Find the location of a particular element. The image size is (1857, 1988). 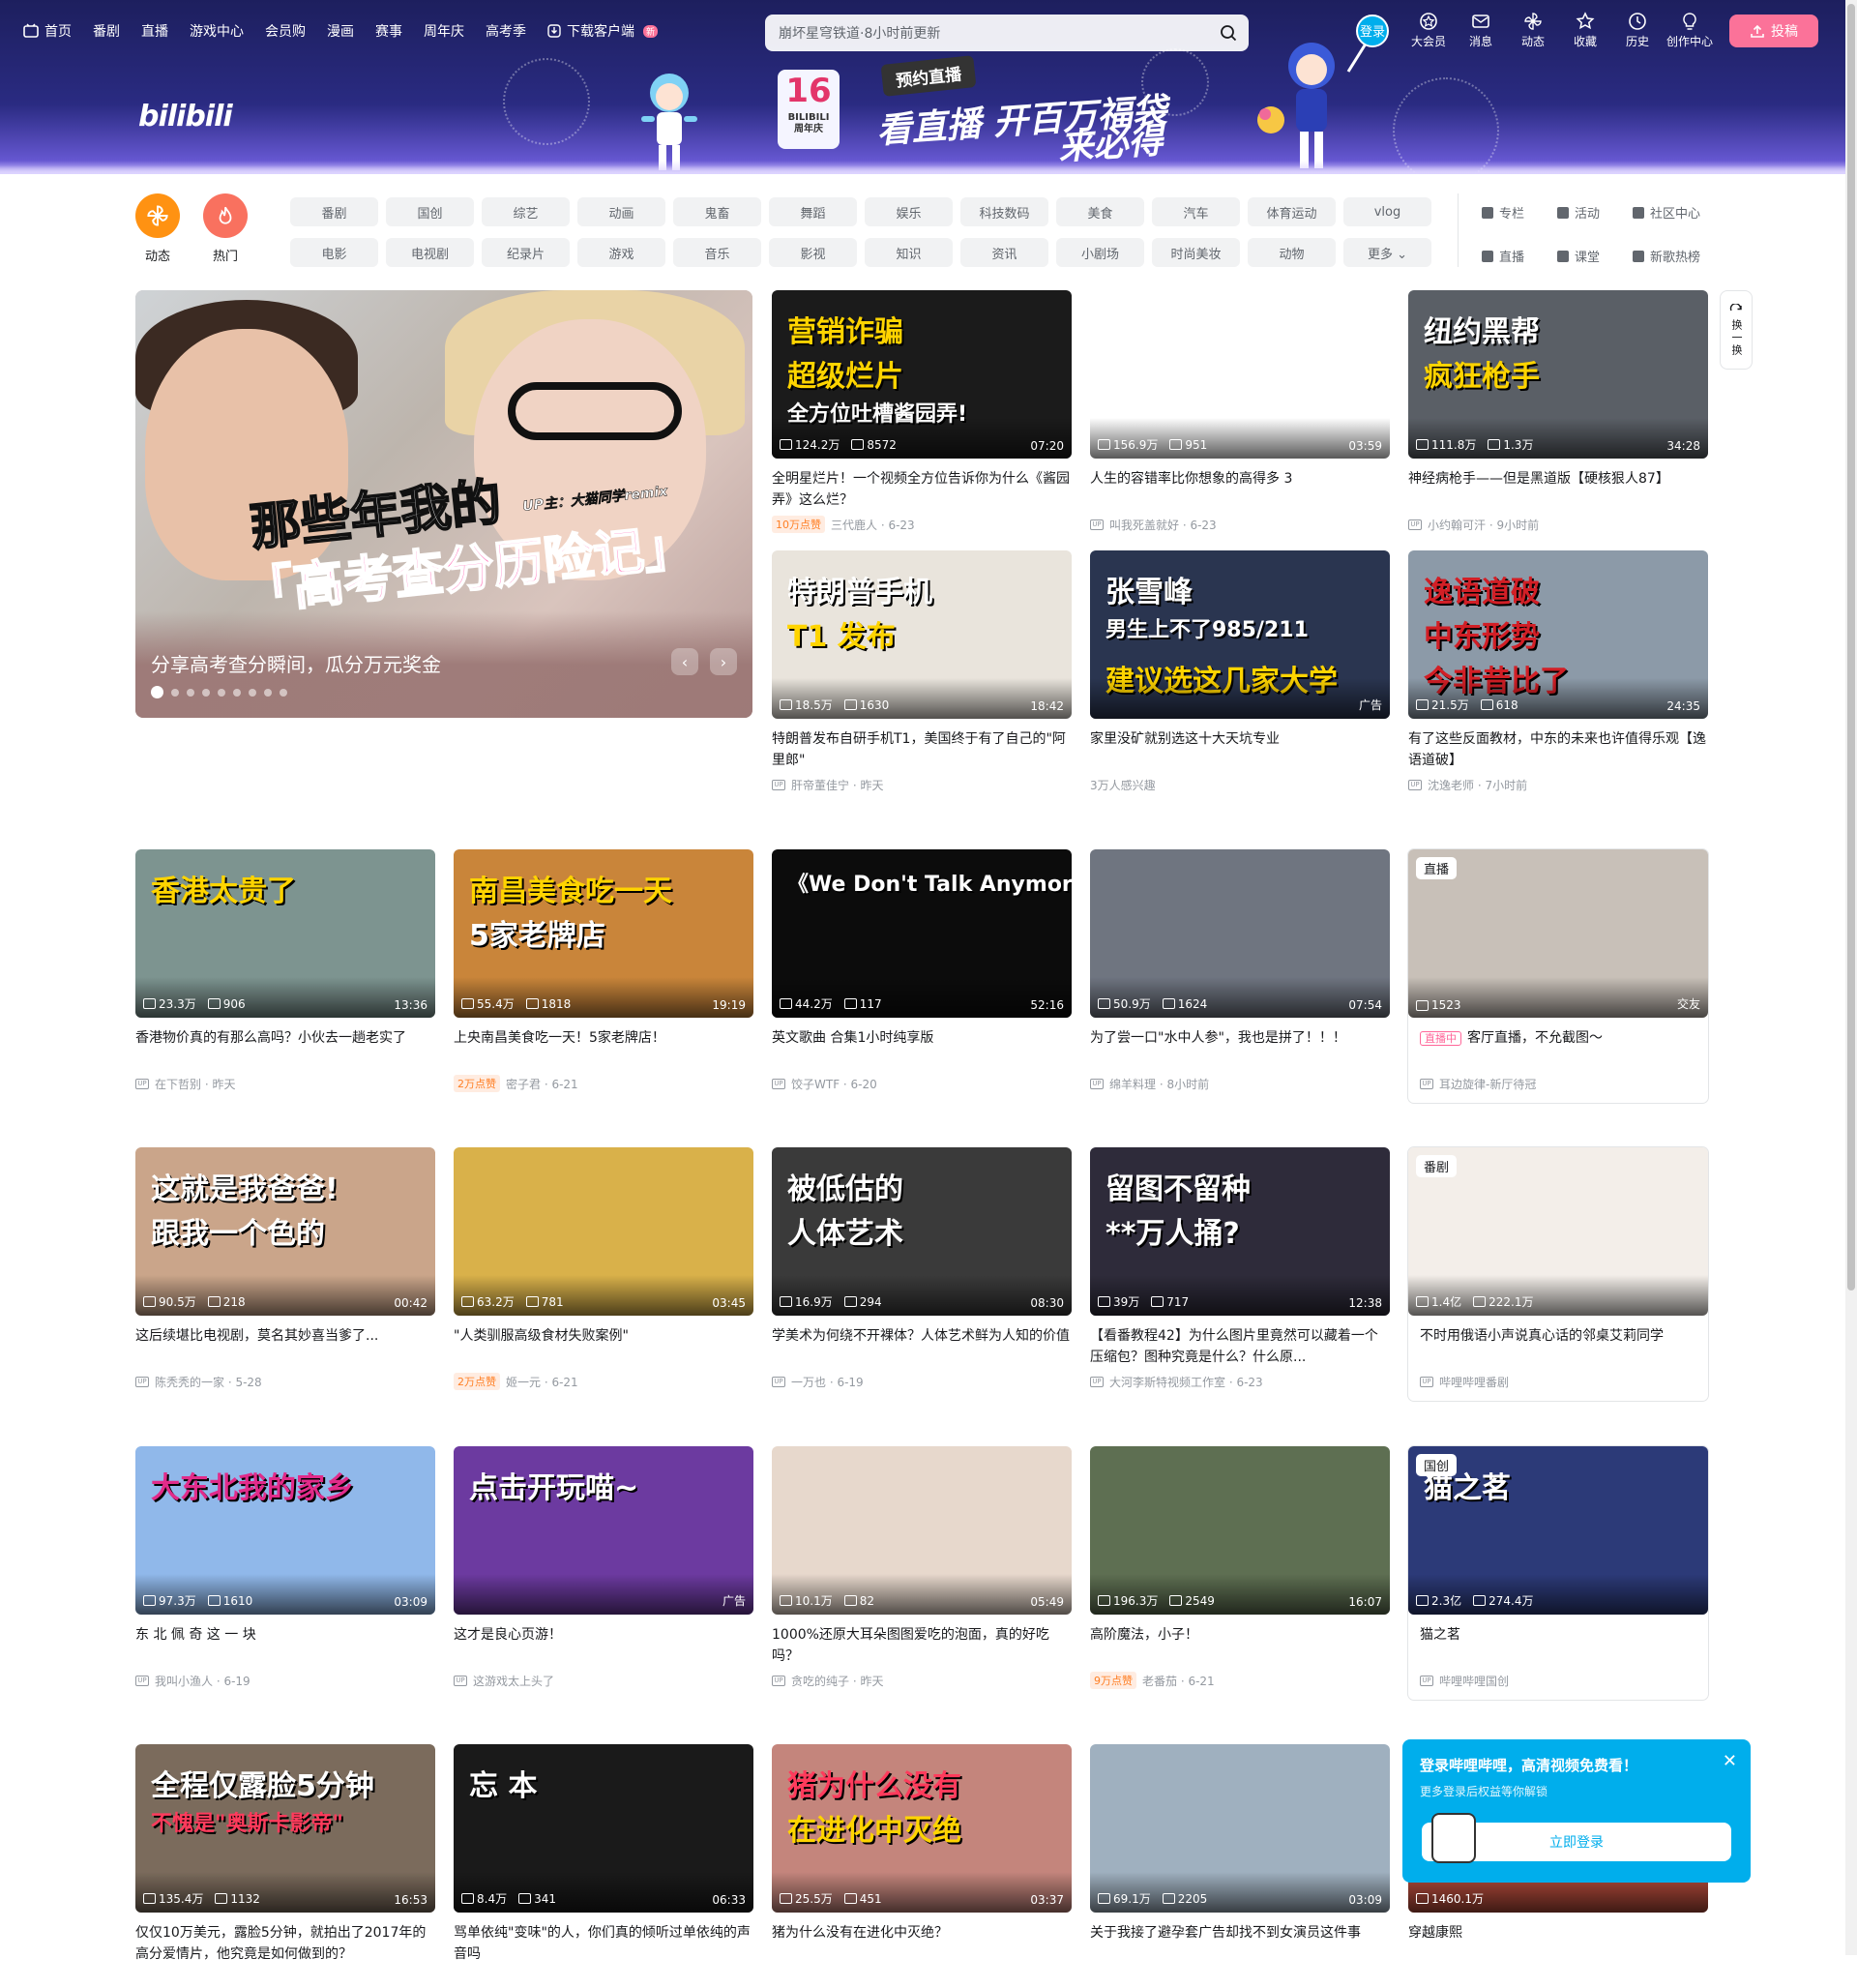

video-card: 196.3万 2549 16:07 高阶魔法，小子！ 9万点赞 老番茄 · 6-21 is located at coordinates (1240, 1568).